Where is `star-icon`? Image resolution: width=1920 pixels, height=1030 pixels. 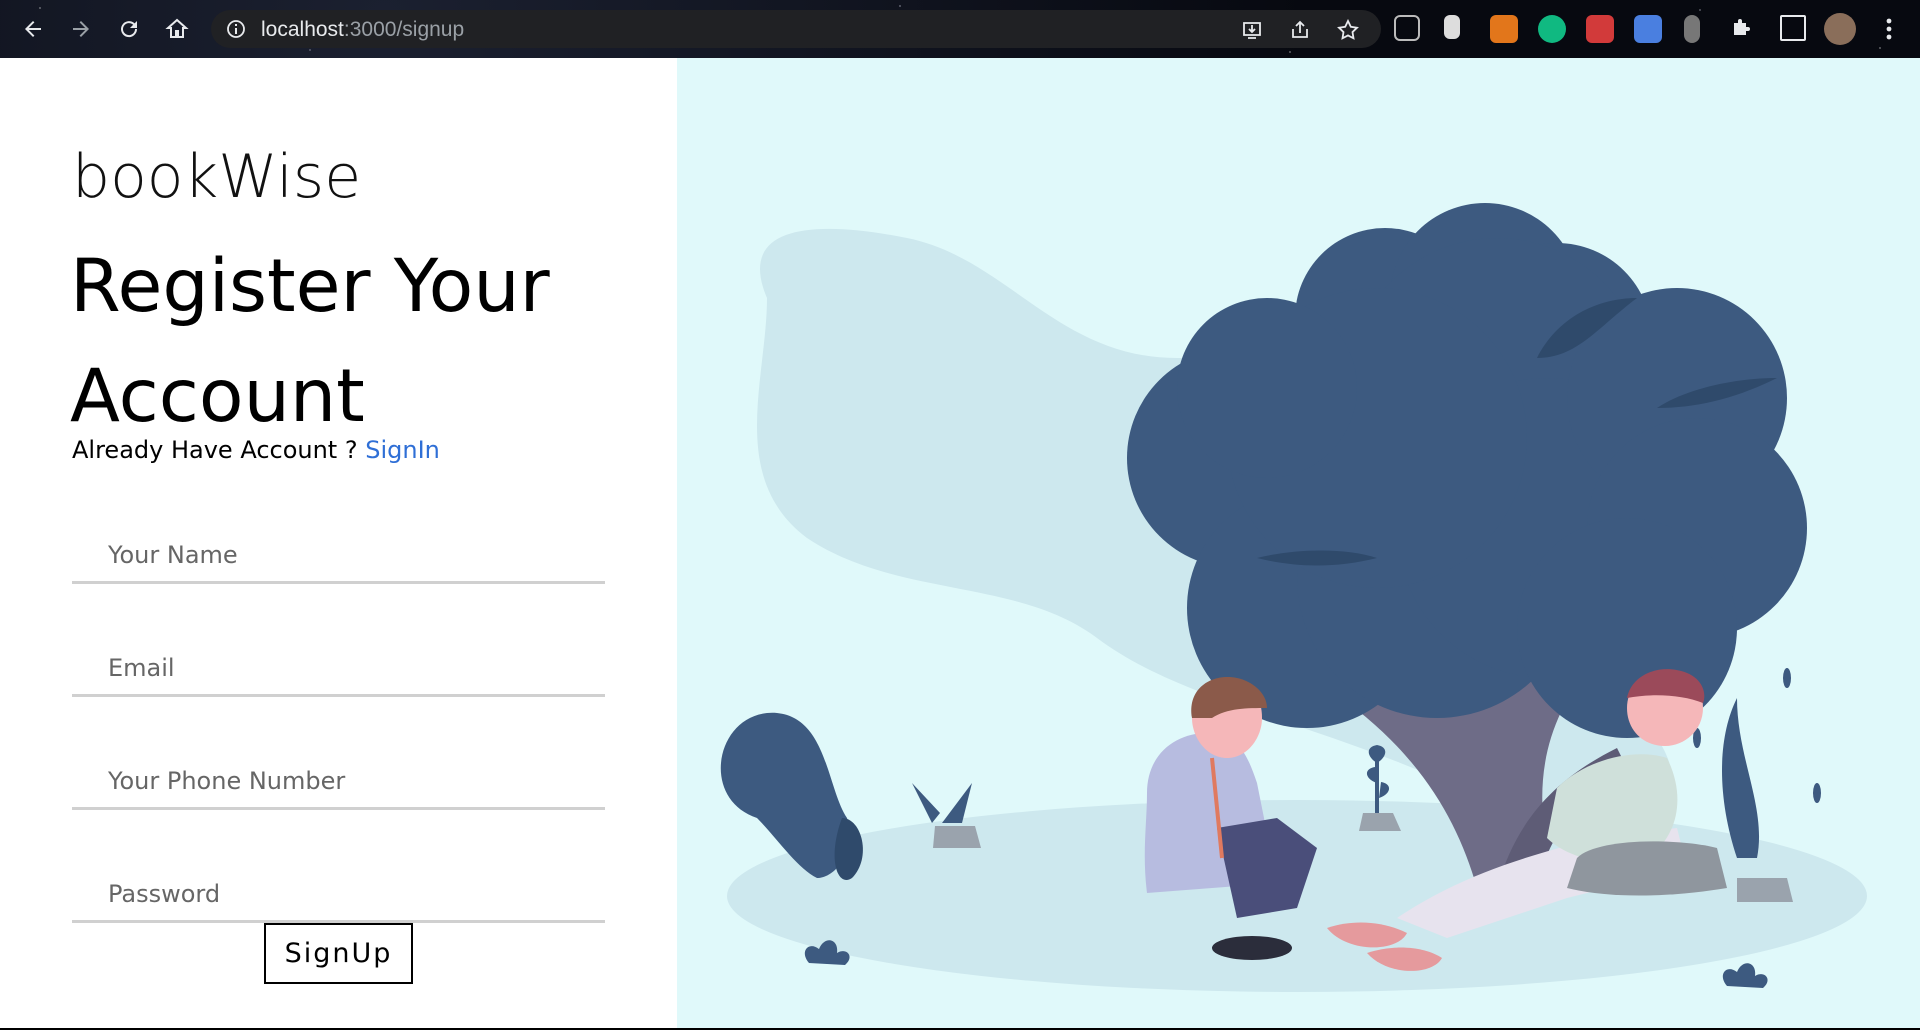
star-icon is located at coordinates (1348, 30).